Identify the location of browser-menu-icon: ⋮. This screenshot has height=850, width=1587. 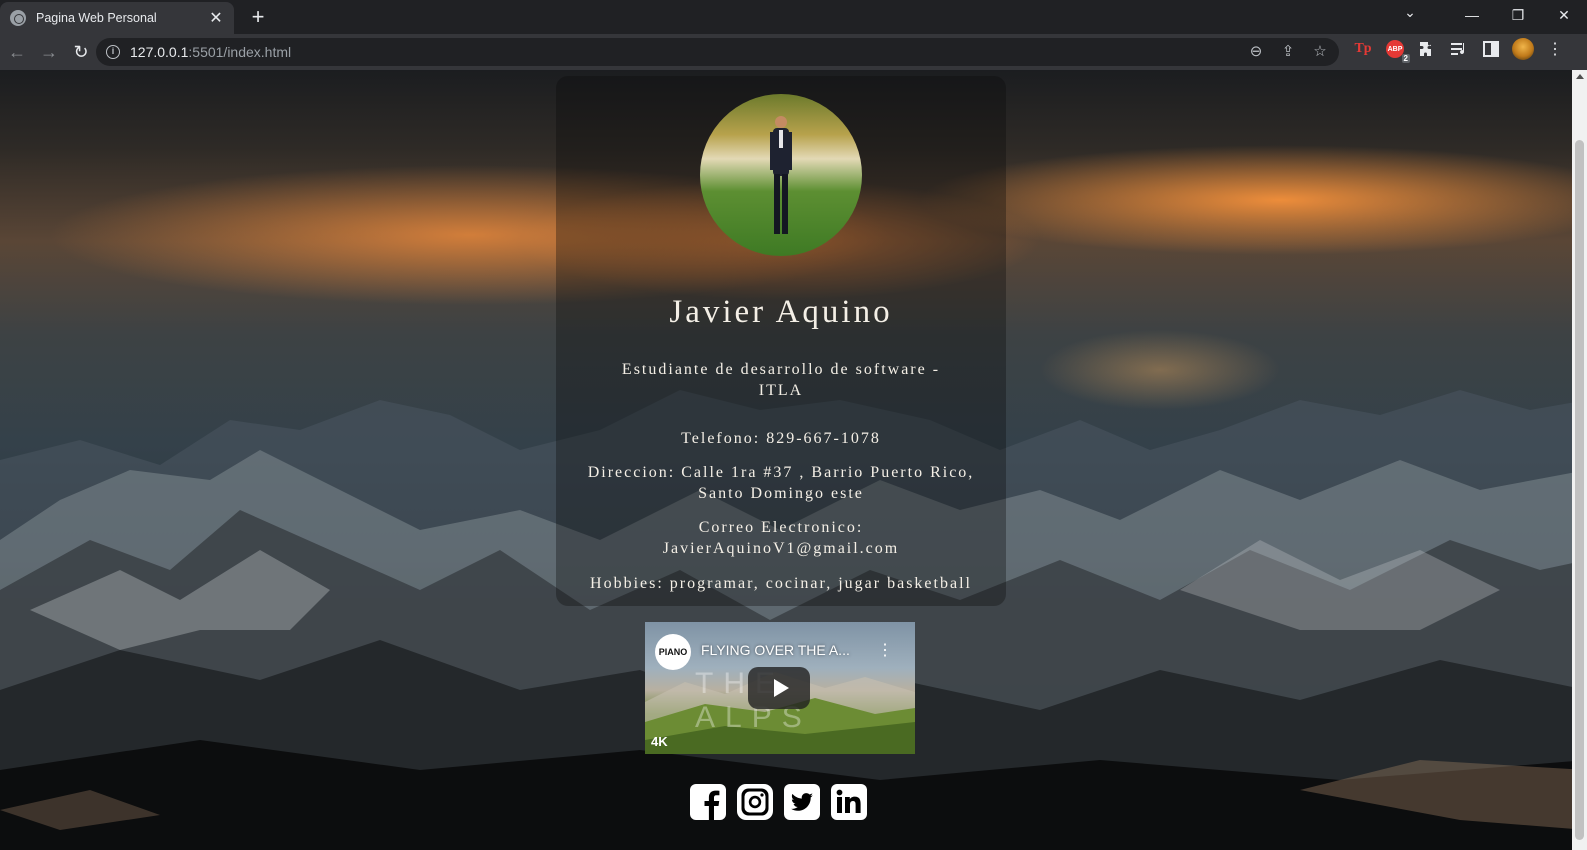
(1555, 49).